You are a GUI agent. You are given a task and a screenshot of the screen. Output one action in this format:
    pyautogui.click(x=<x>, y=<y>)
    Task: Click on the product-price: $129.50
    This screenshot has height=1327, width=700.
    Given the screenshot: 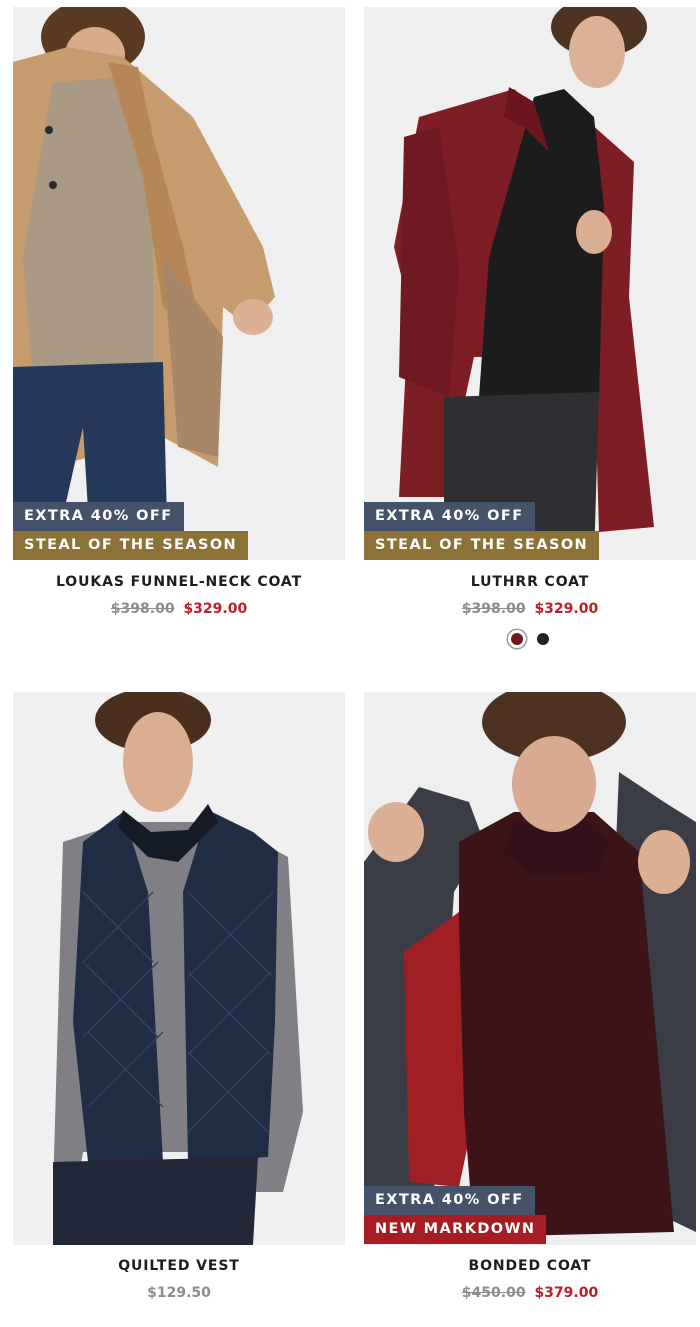 What is the action you would take?
    pyautogui.click(x=179, y=1293)
    